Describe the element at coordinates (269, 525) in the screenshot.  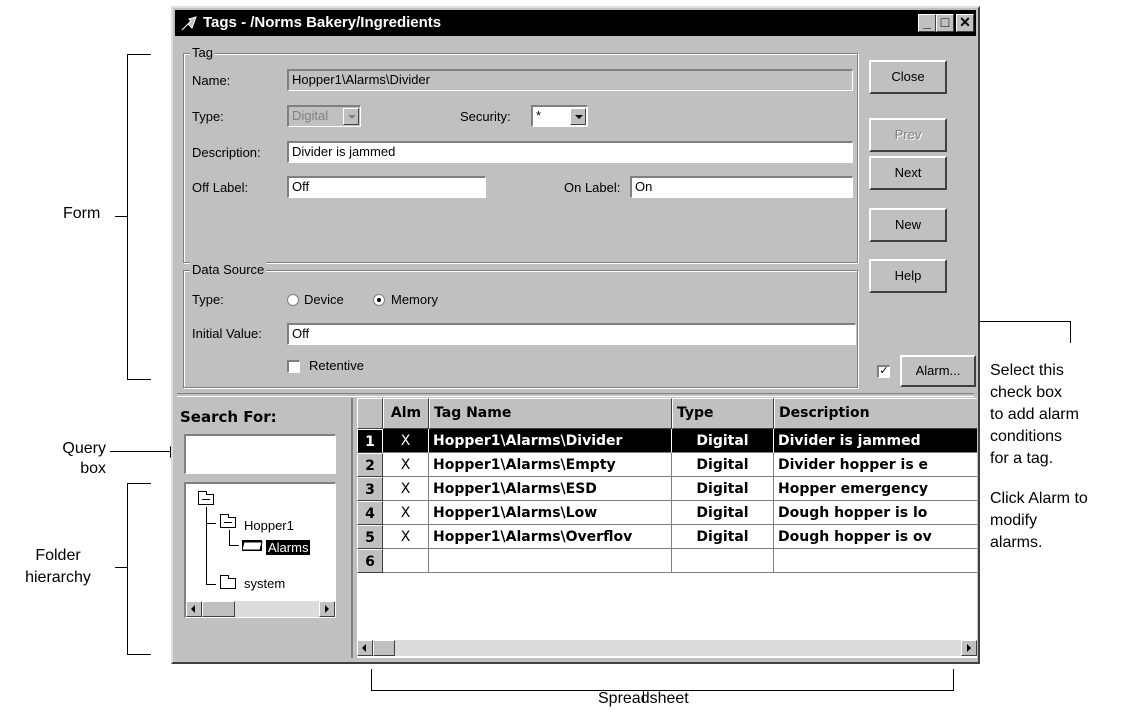
I see `tree-item-hopper1: Hopper1` at that location.